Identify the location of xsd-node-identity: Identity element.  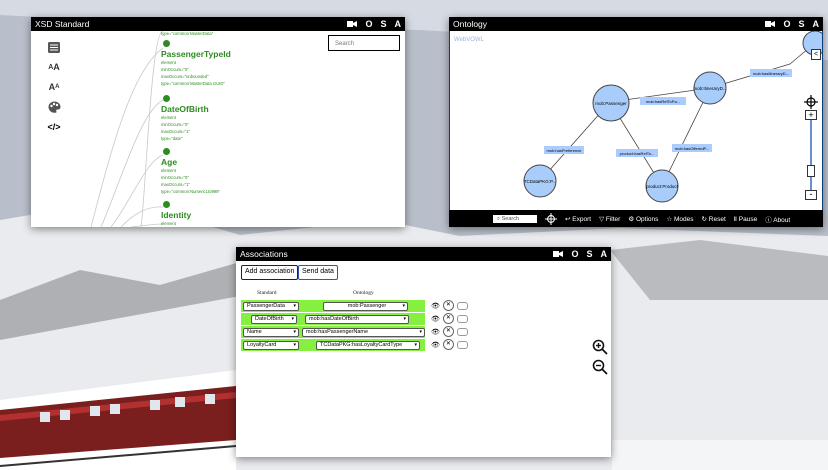
(251, 214).